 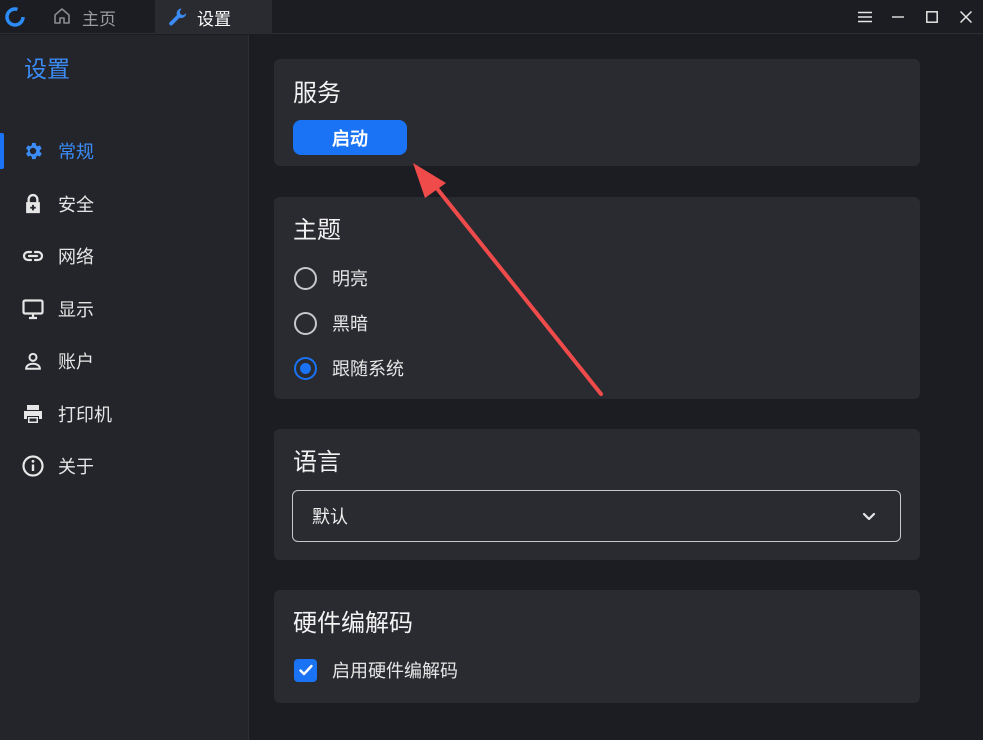 I want to click on radio-button-selected, so click(x=305, y=368).